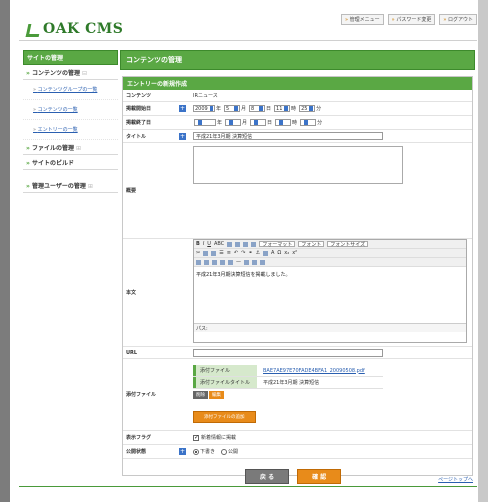  I want to click on subscript-icon: x₂, so click(286, 253).